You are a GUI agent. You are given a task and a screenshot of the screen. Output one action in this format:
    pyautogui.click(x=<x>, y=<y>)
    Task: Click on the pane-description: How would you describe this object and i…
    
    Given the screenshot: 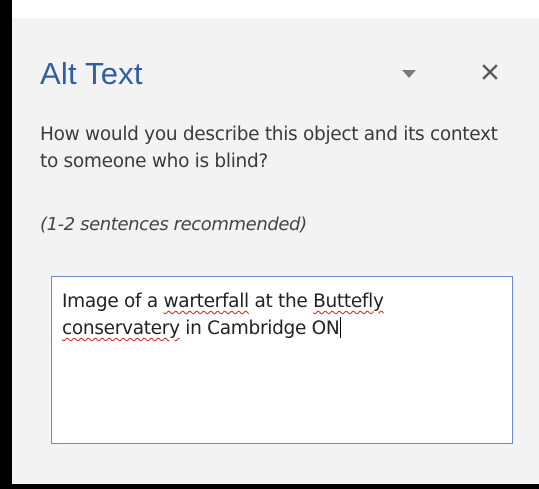 What is the action you would take?
    pyautogui.click(x=269, y=148)
    